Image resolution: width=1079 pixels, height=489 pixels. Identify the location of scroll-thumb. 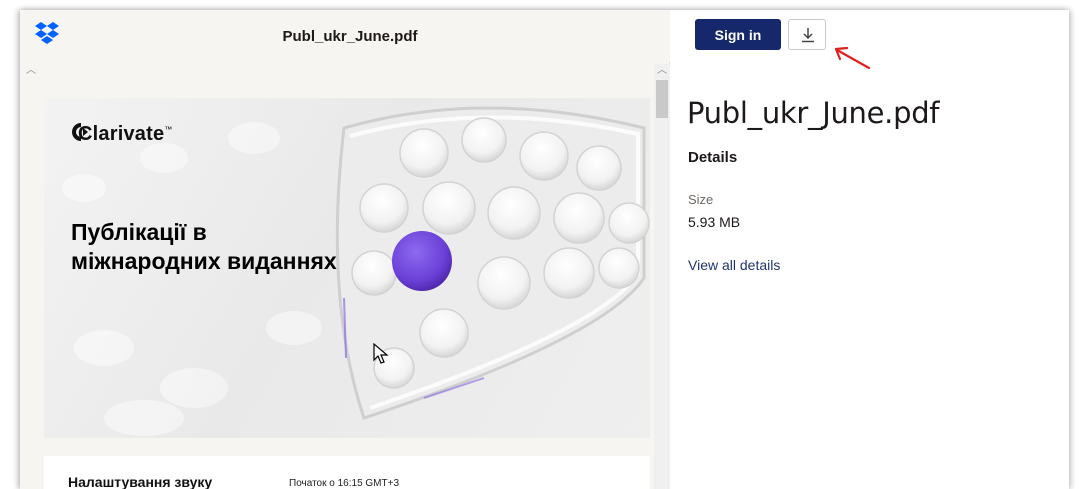
(662, 99).